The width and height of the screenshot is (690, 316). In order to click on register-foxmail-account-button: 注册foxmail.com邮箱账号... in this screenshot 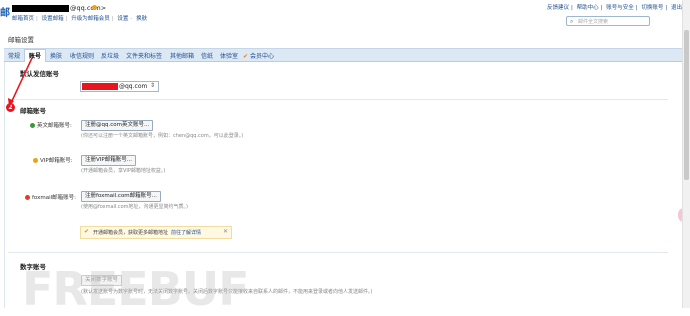, I will do `click(121, 196)`.